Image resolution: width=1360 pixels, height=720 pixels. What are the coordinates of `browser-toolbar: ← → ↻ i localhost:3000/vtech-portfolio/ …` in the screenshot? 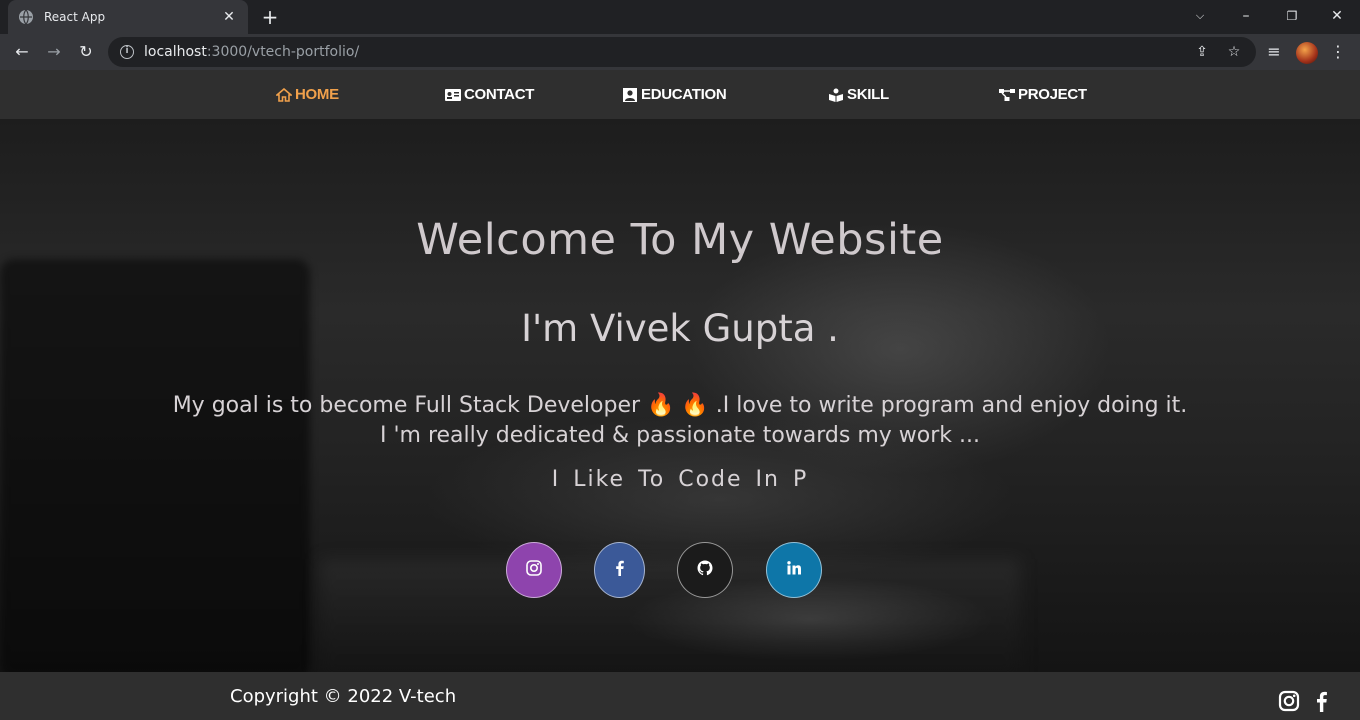 It's located at (680, 52).